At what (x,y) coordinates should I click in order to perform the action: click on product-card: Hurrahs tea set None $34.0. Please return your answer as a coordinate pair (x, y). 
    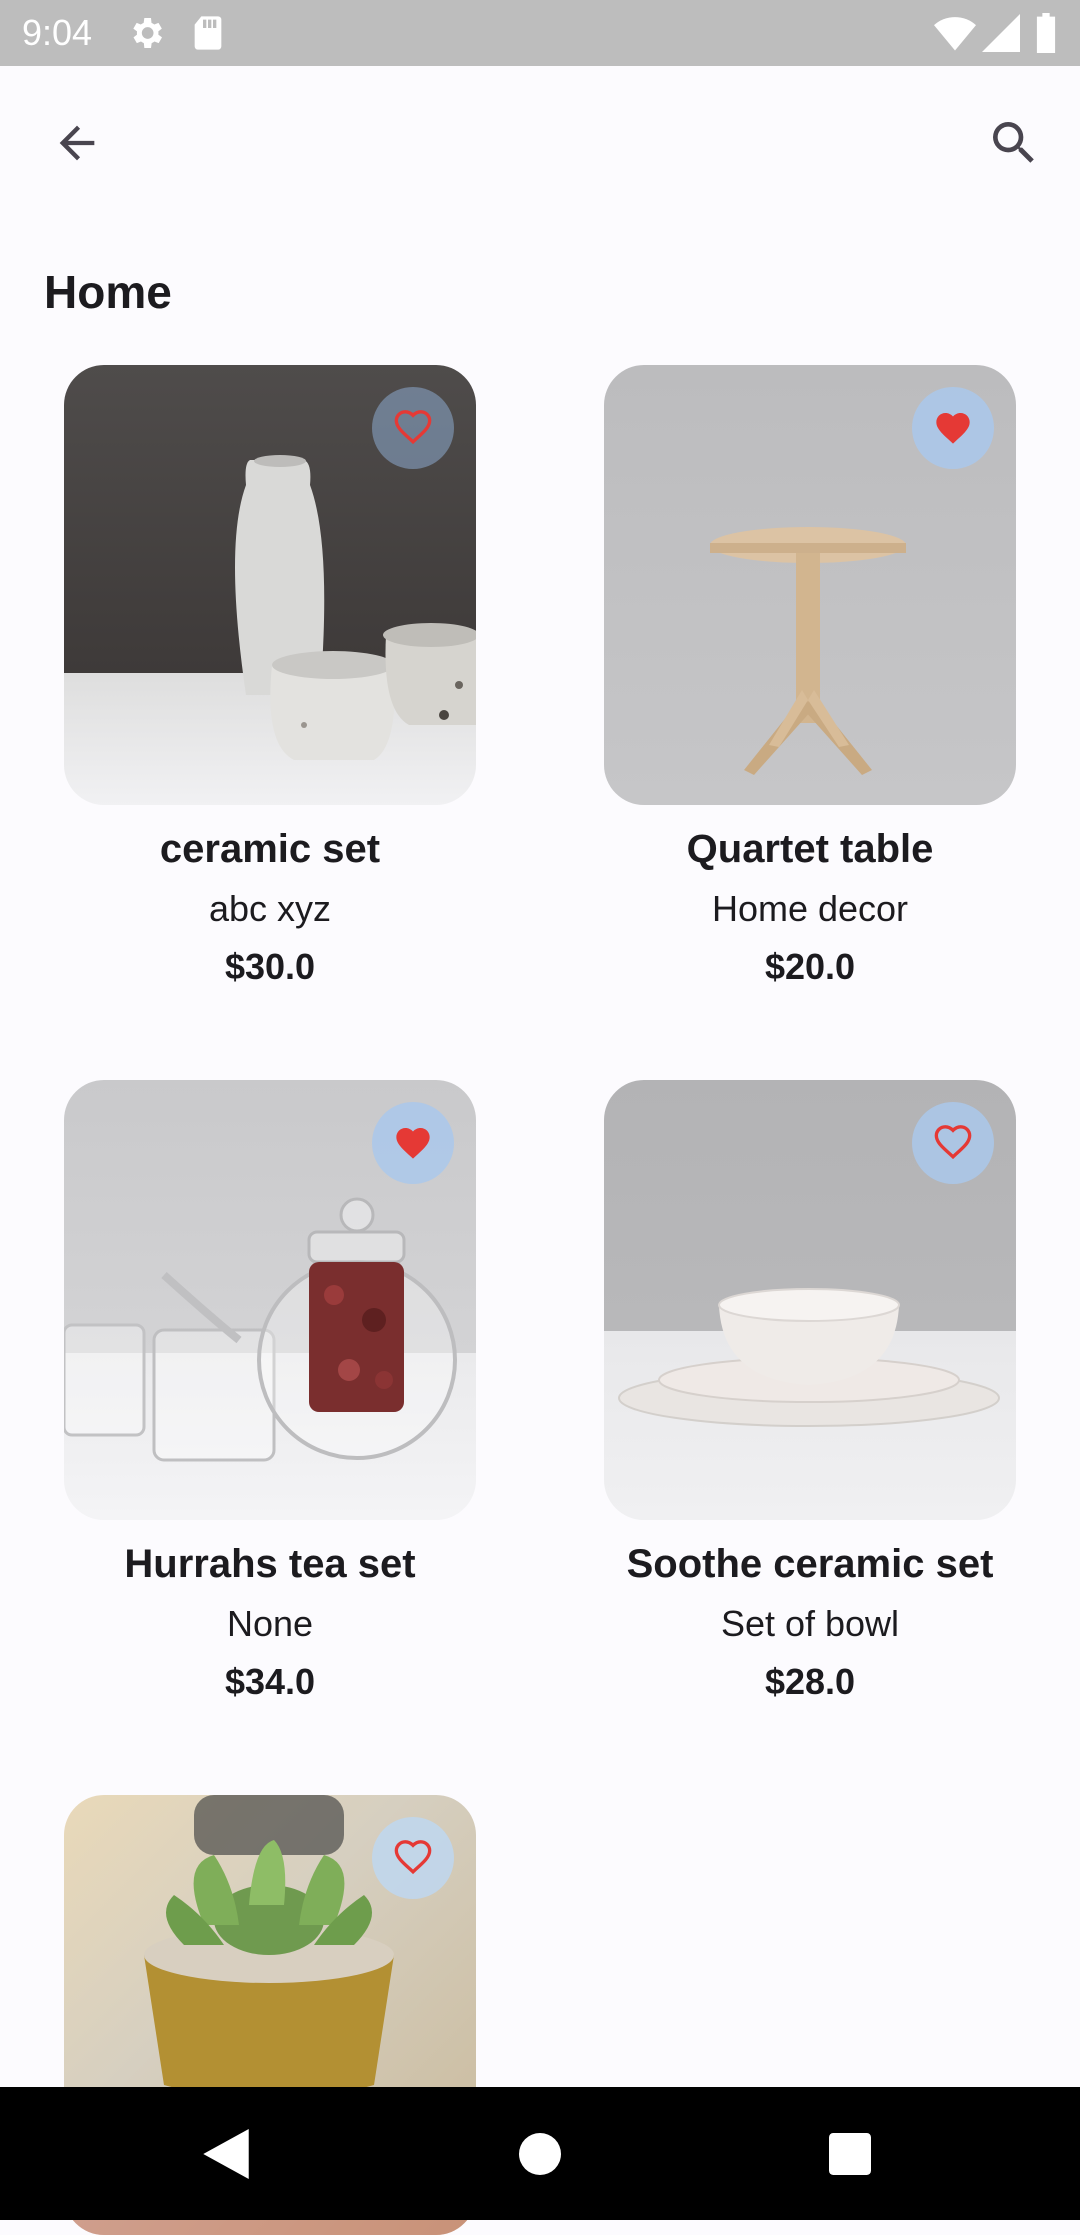
    Looking at the image, I should click on (270, 1392).